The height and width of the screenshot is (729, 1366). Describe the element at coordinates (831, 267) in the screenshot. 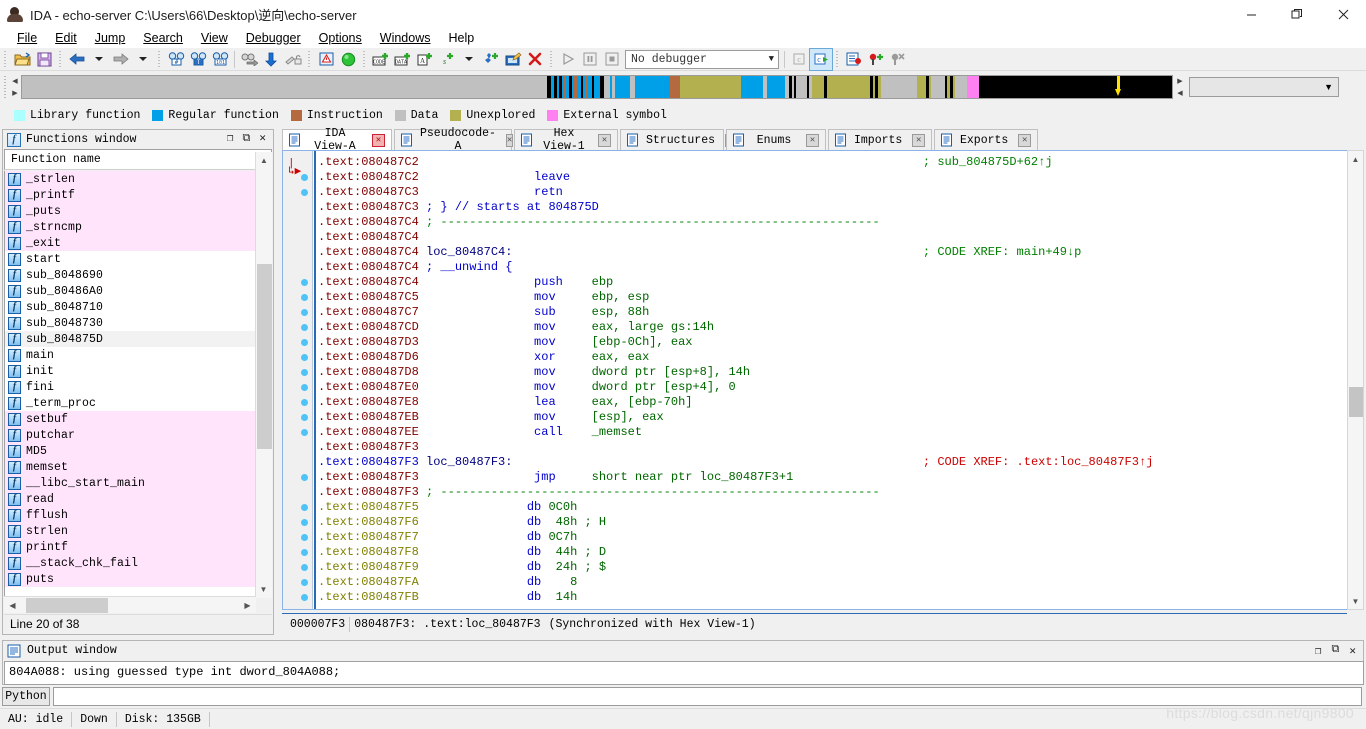

I see `disassembly-line: .text:080487C4 ; __unwind {` at that location.